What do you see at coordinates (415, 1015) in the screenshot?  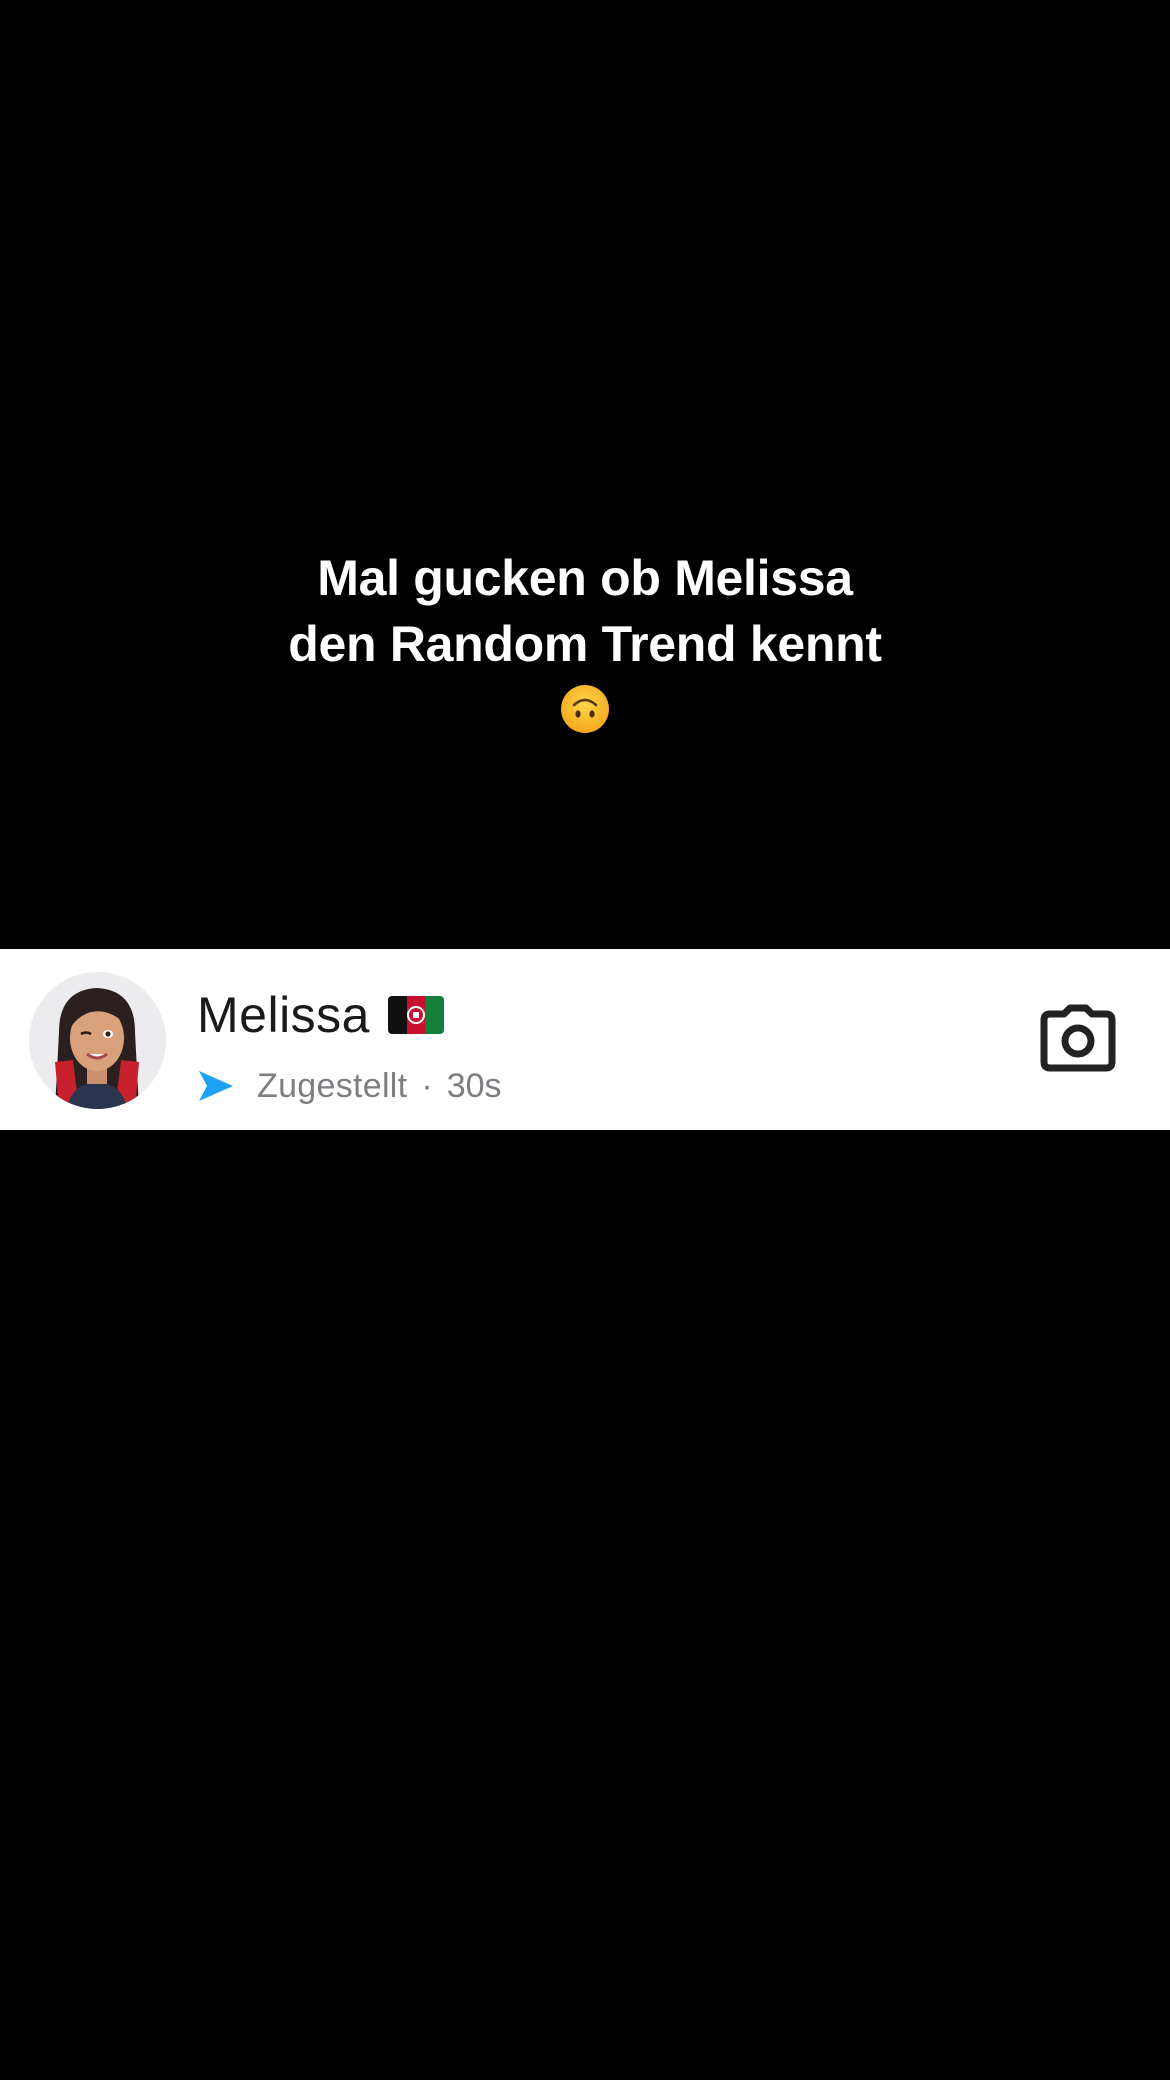 I see `afghanistan-flag-icon` at bounding box center [415, 1015].